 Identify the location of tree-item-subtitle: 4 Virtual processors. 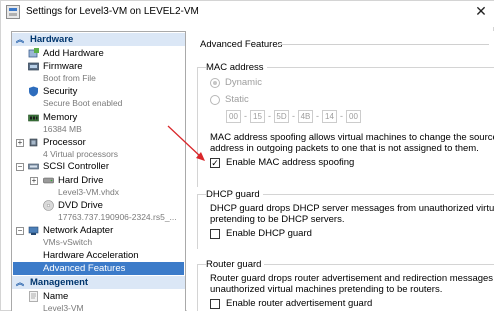
(80, 154).